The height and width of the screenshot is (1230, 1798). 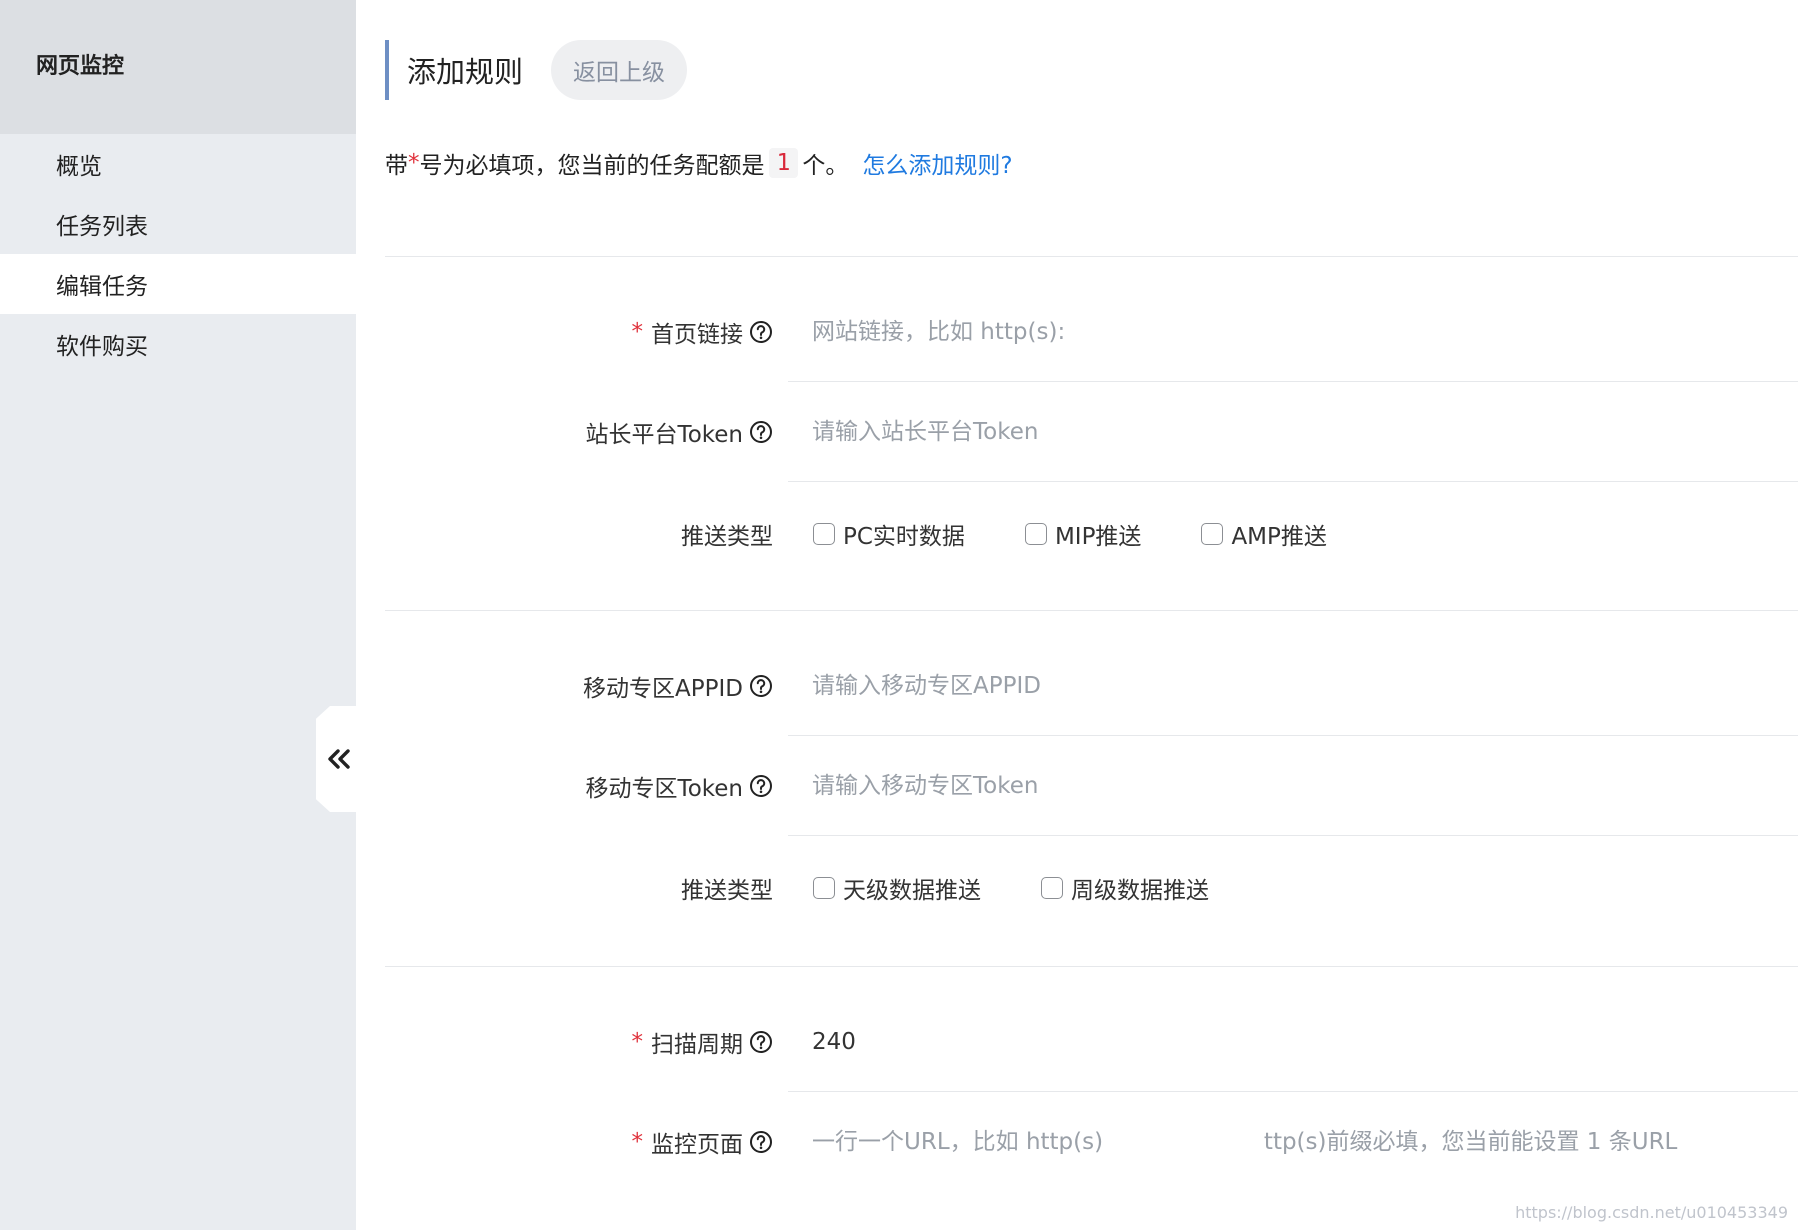 I want to click on page-header: 添加规则 返回上级, so click(x=536, y=70).